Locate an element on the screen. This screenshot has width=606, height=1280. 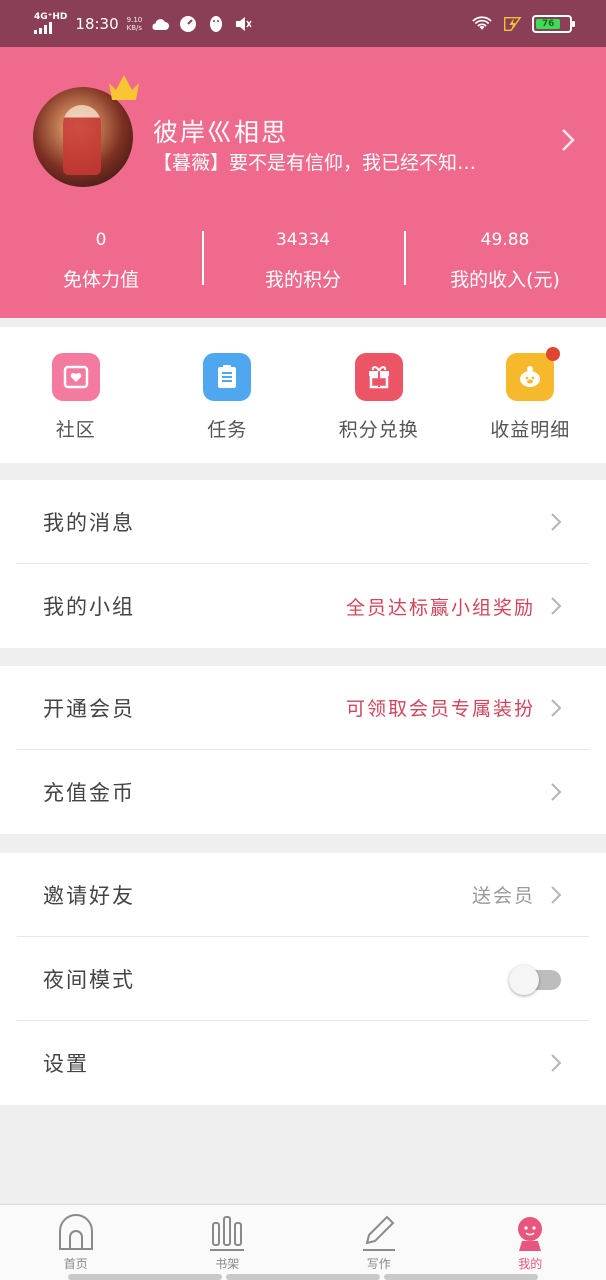
menu-group-social: 我的消息 我的小组 全员达标赢小组奖励 is located at coordinates (303, 564).